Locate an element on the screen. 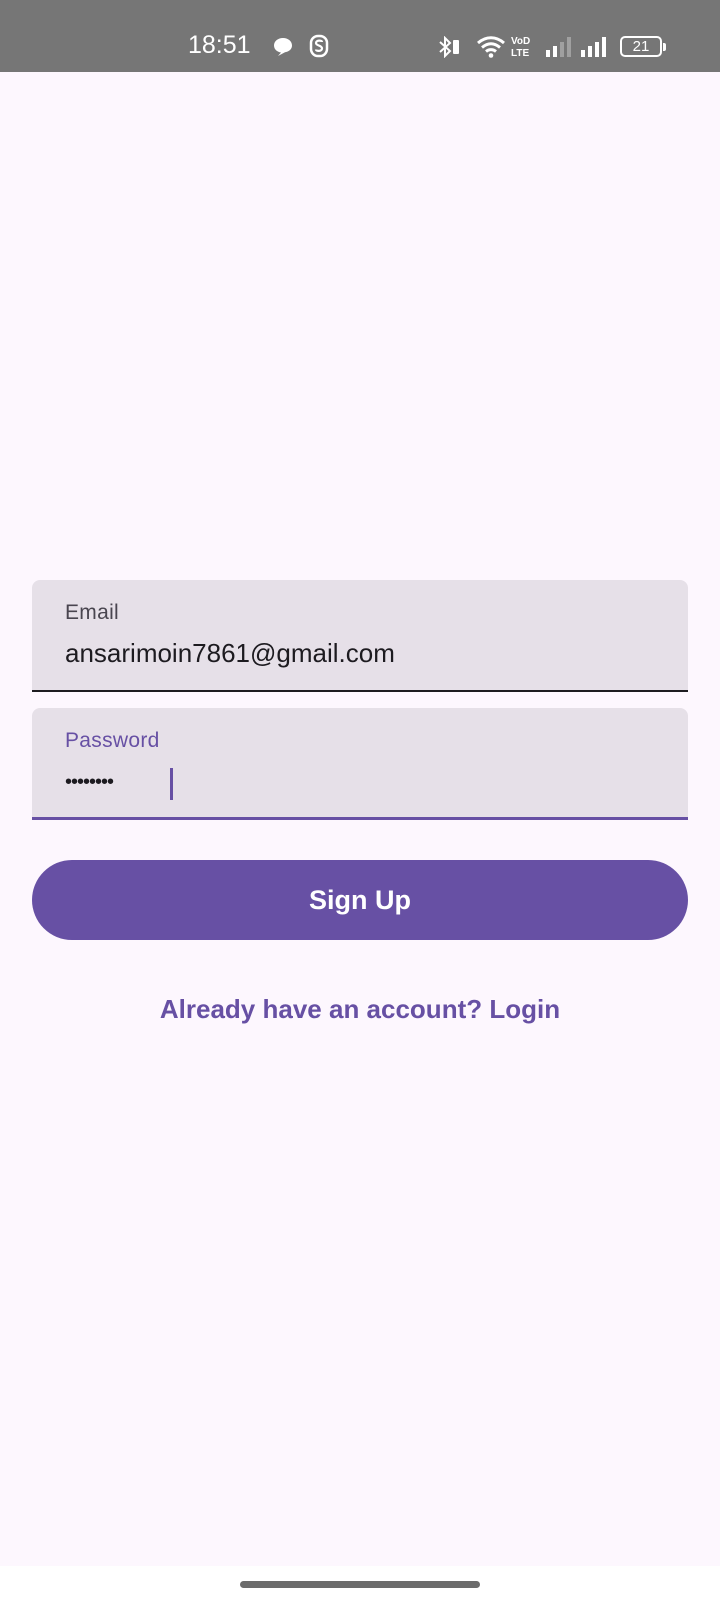 Image resolution: width=720 pixels, height=1600 pixels. password-label: Password is located at coordinates (112, 740).